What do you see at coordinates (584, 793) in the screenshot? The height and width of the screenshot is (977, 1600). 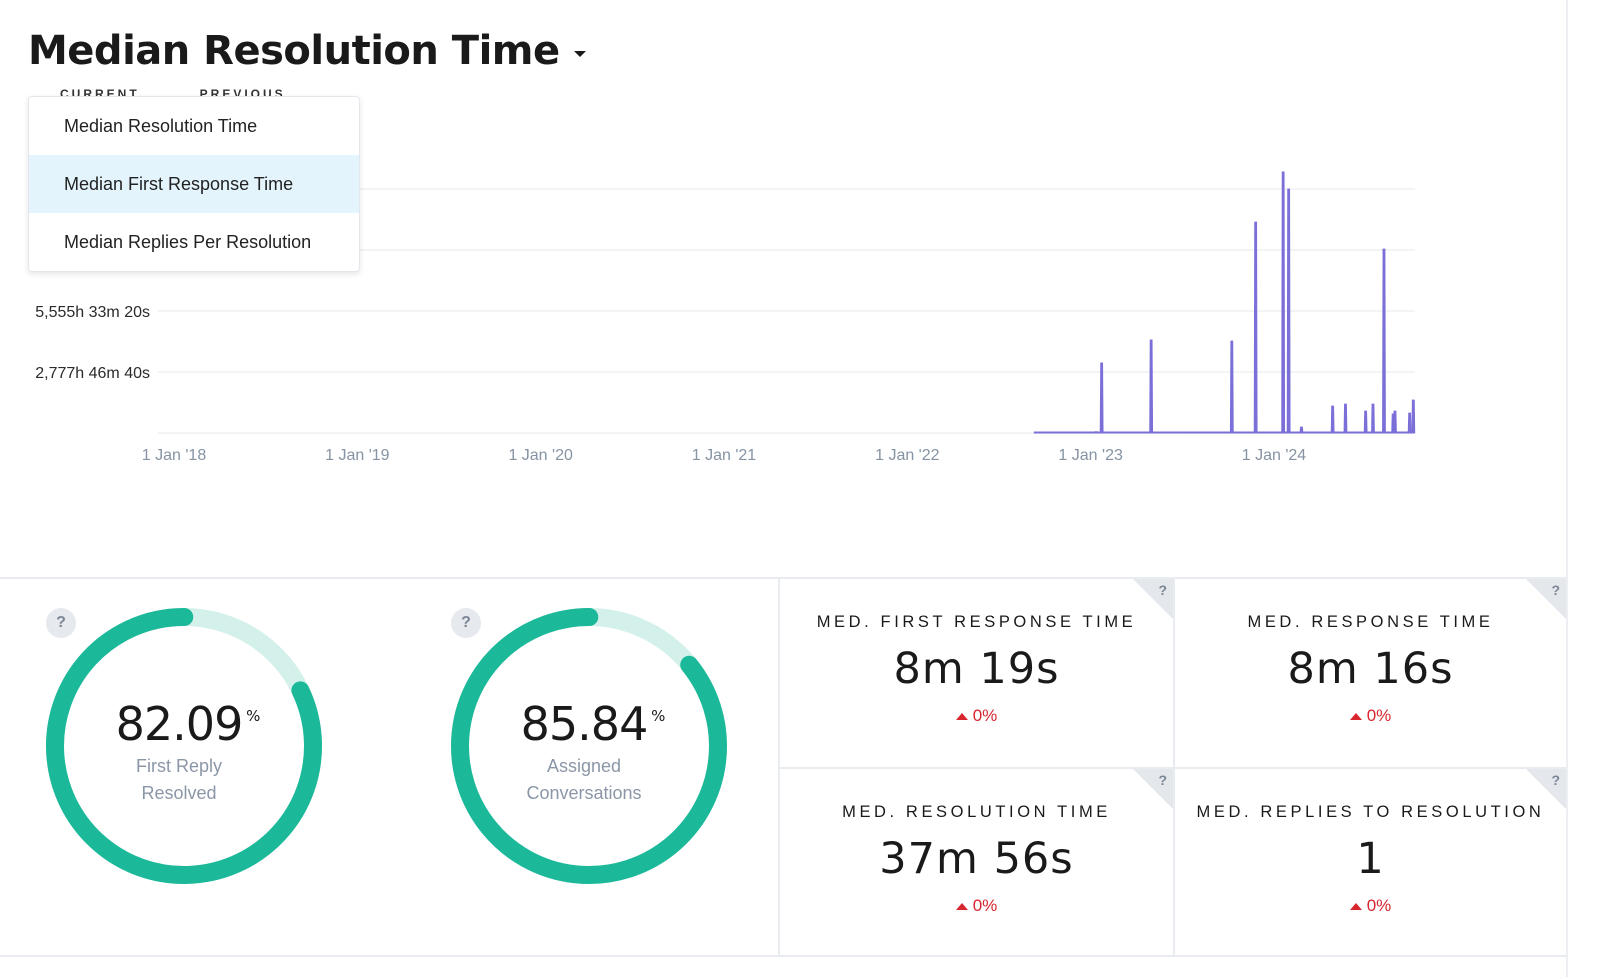 I see `gauge-label-line: Conversations` at bounding box center [584, 793].